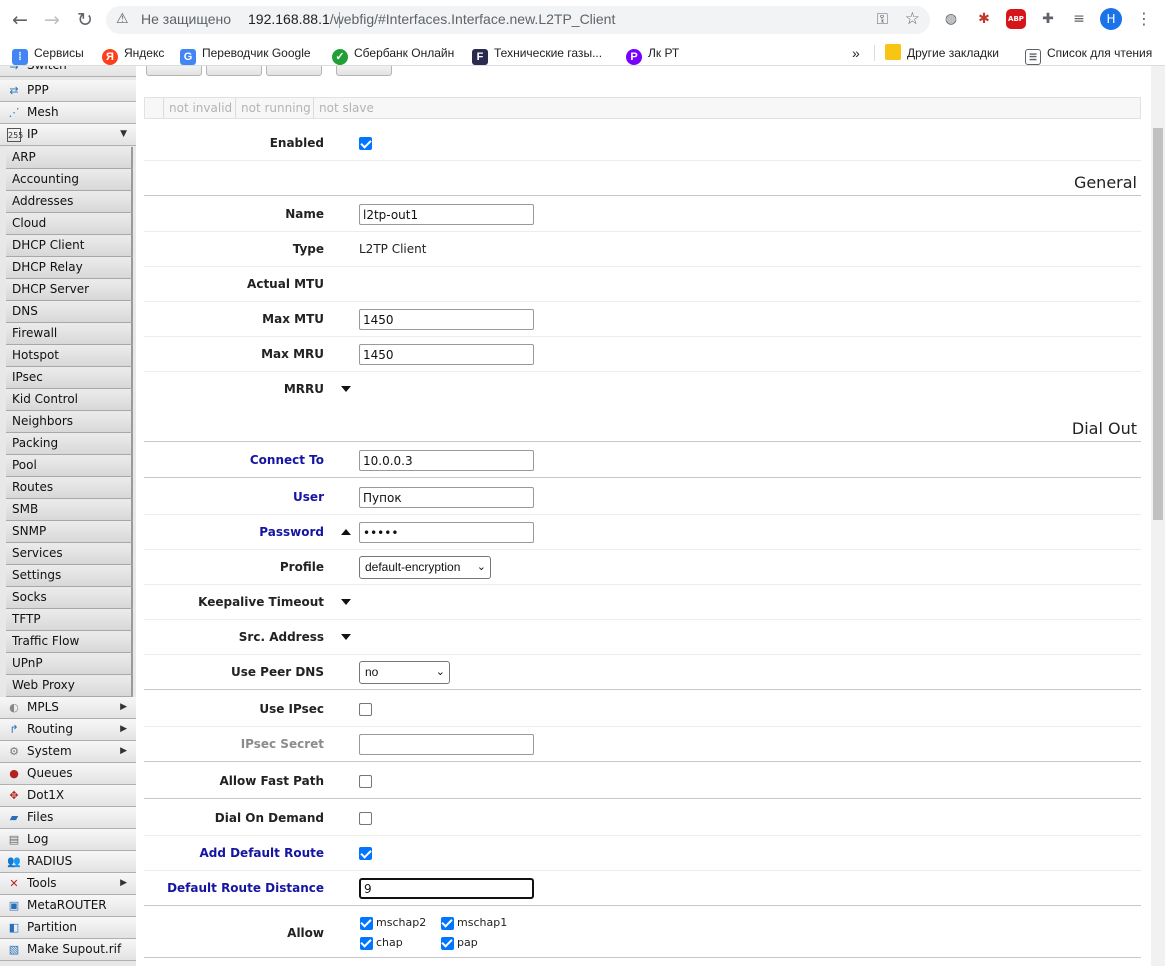 This screenshot has height=966, width=1165. I want to click on default-route-distance-input, so click(446, 888).